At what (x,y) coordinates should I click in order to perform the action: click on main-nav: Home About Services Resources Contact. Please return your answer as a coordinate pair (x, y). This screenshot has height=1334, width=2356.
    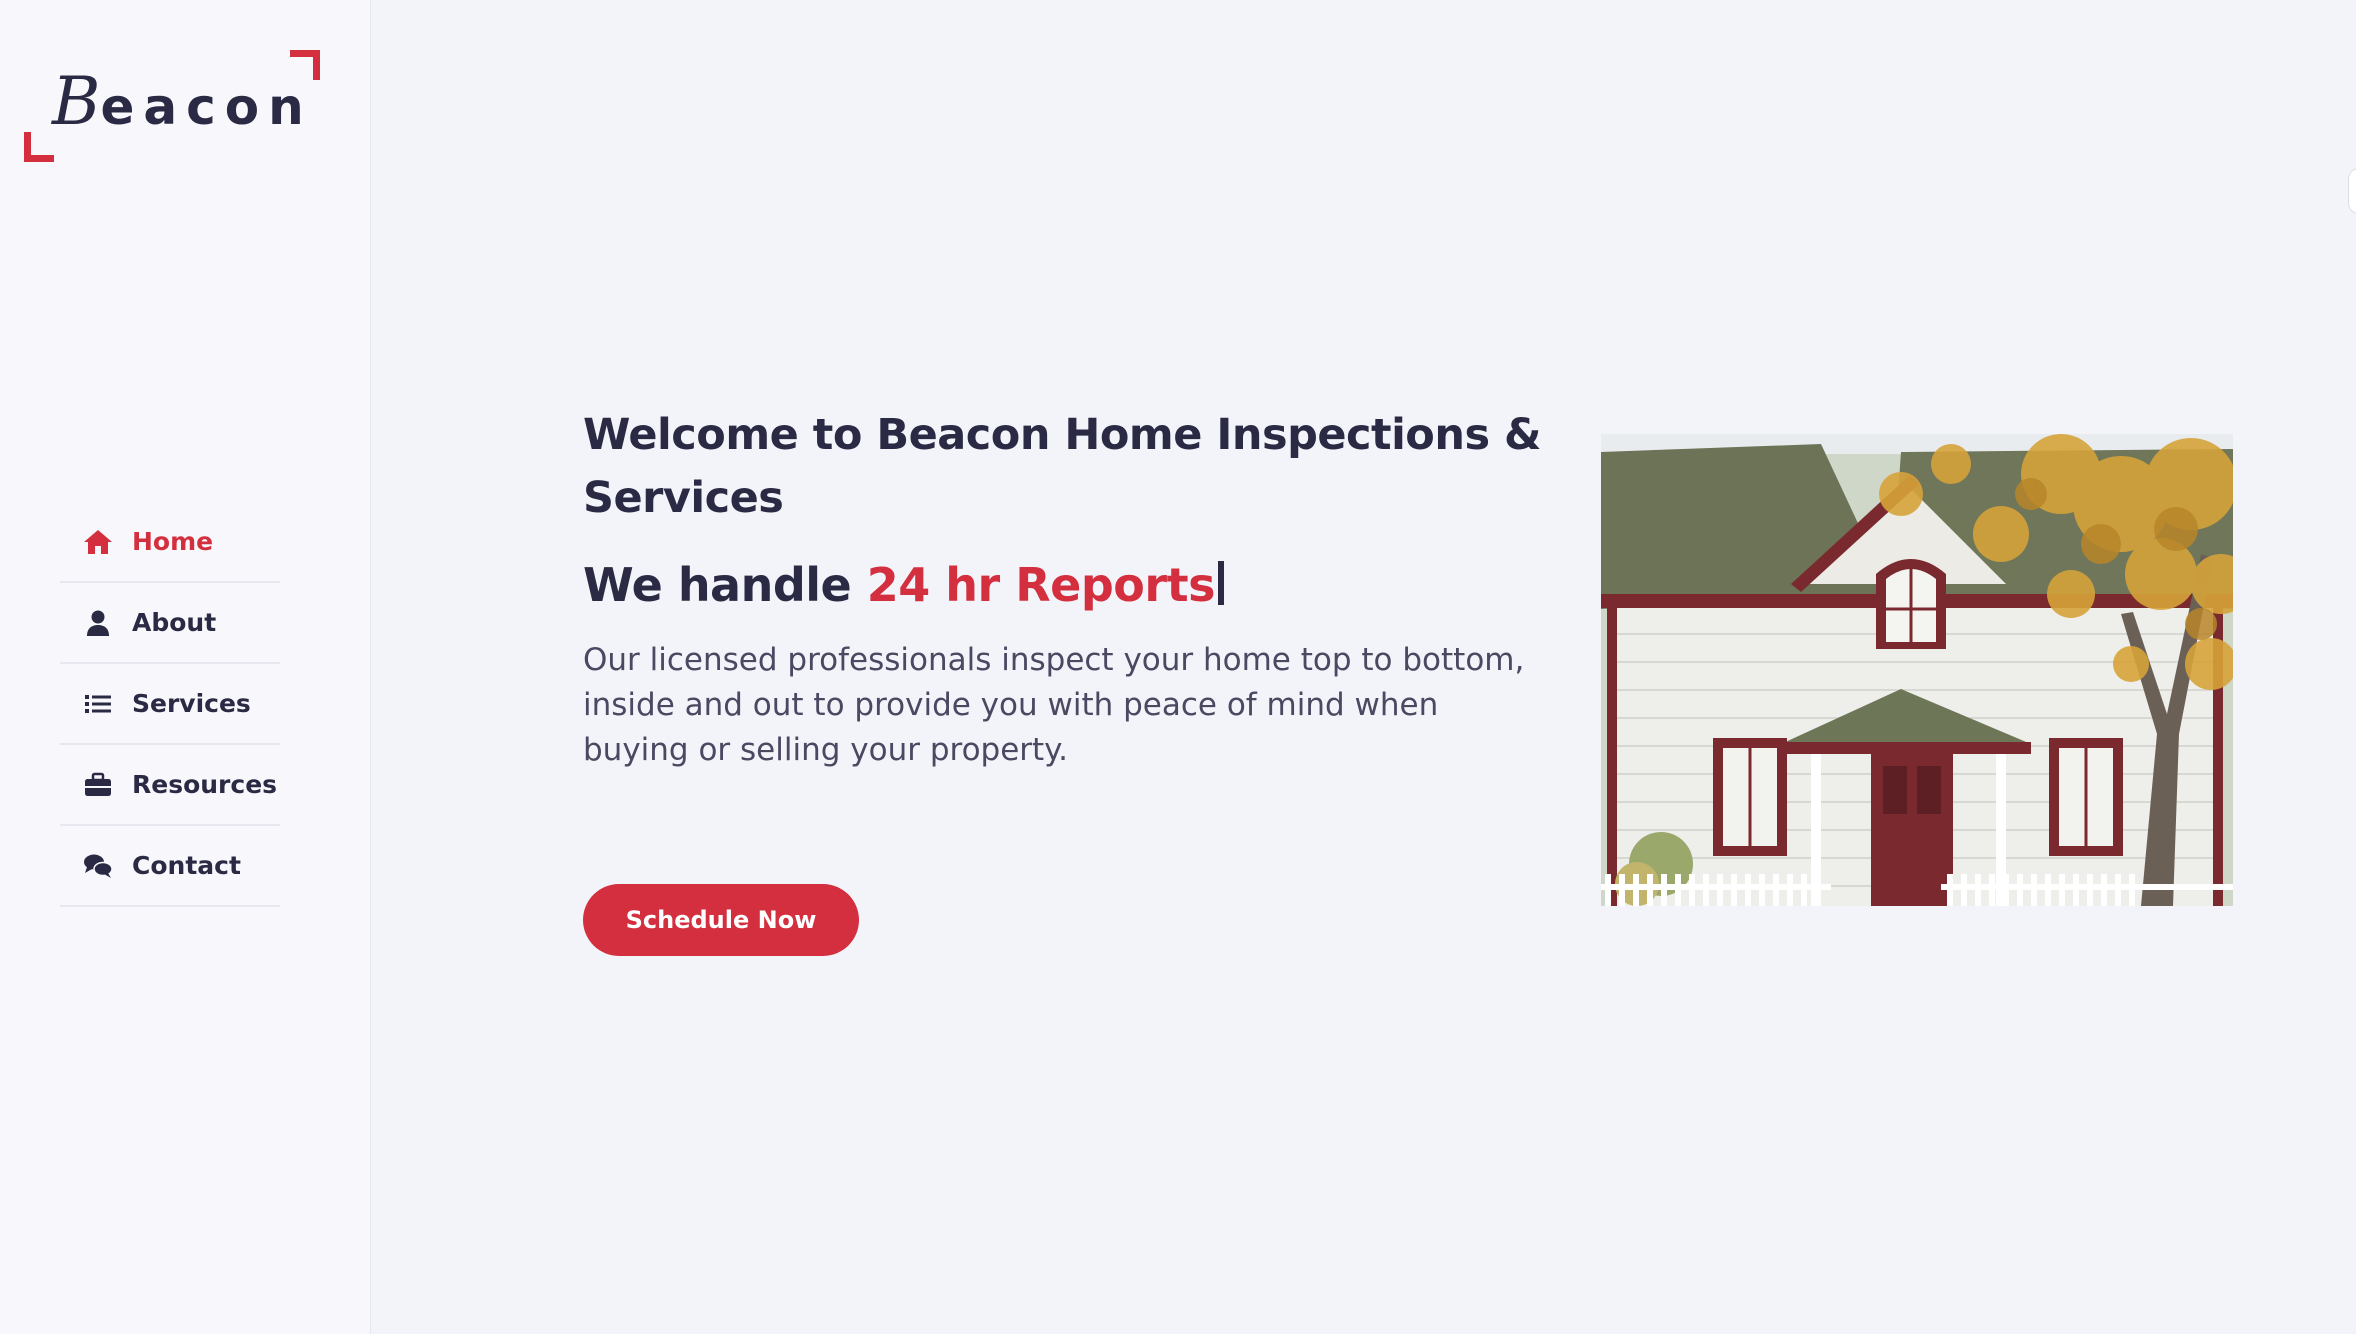
    Looking at the image, I should click on (170, 704).